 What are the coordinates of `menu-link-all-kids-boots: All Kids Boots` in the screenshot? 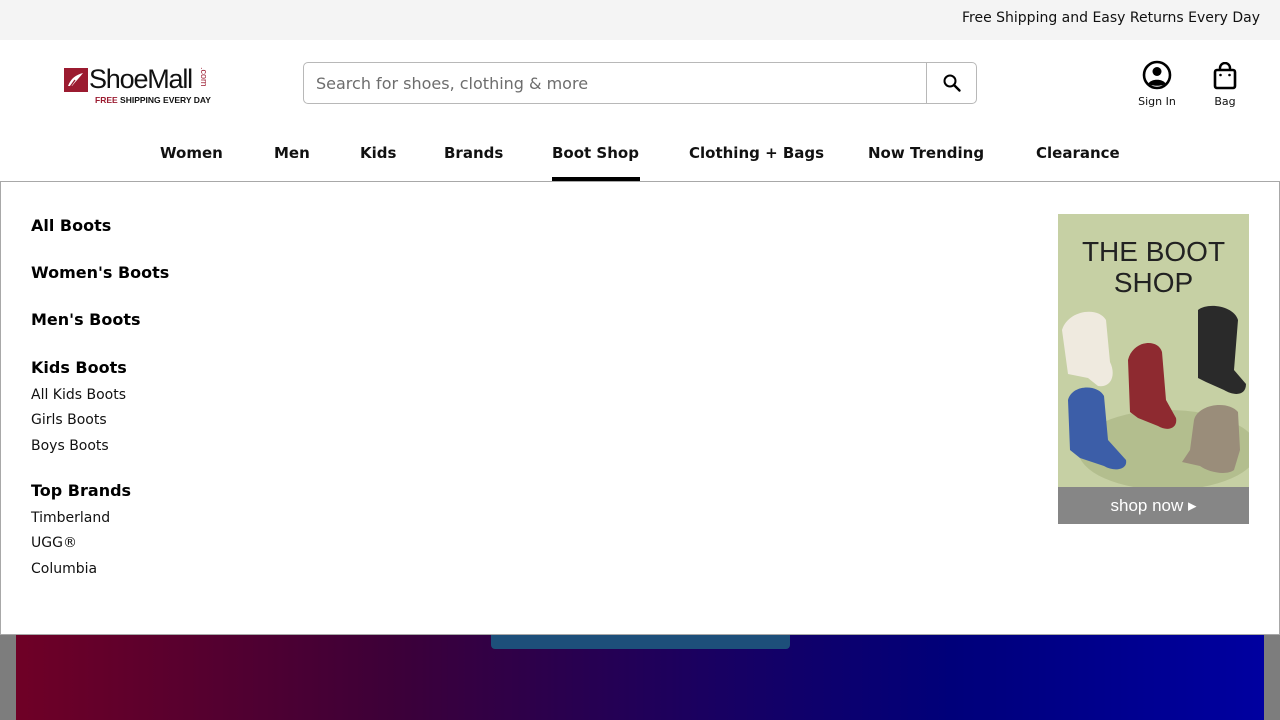 It's located at (78, 395).